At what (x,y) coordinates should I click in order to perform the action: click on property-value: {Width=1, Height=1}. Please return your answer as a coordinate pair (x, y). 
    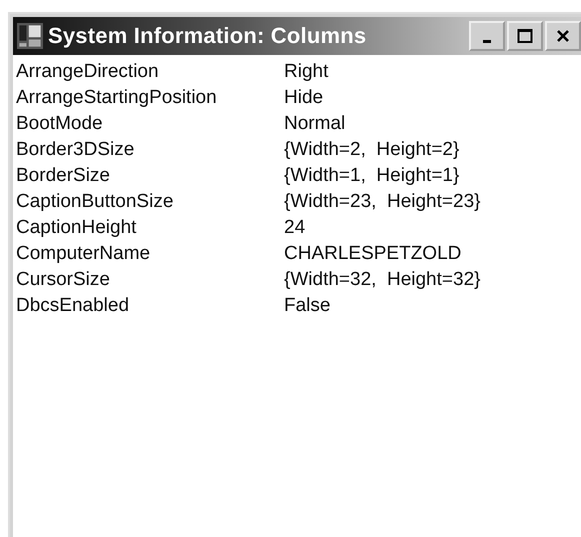
    Looking at the image, I should click on (372, 176).